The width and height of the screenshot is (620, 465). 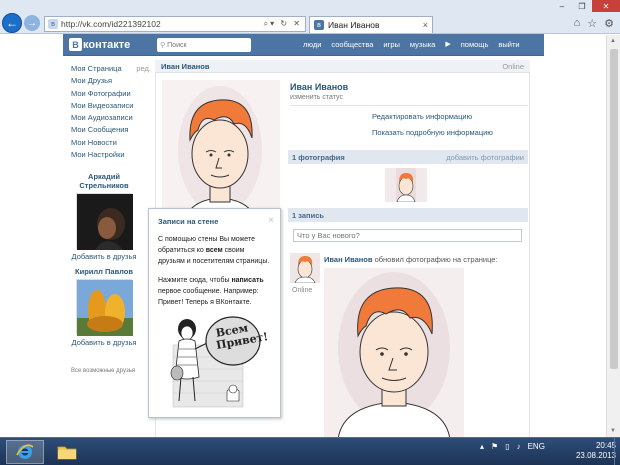 I want to click on taskbar-clock: 20:45 23.08.2013, so click(x=591, y=451).